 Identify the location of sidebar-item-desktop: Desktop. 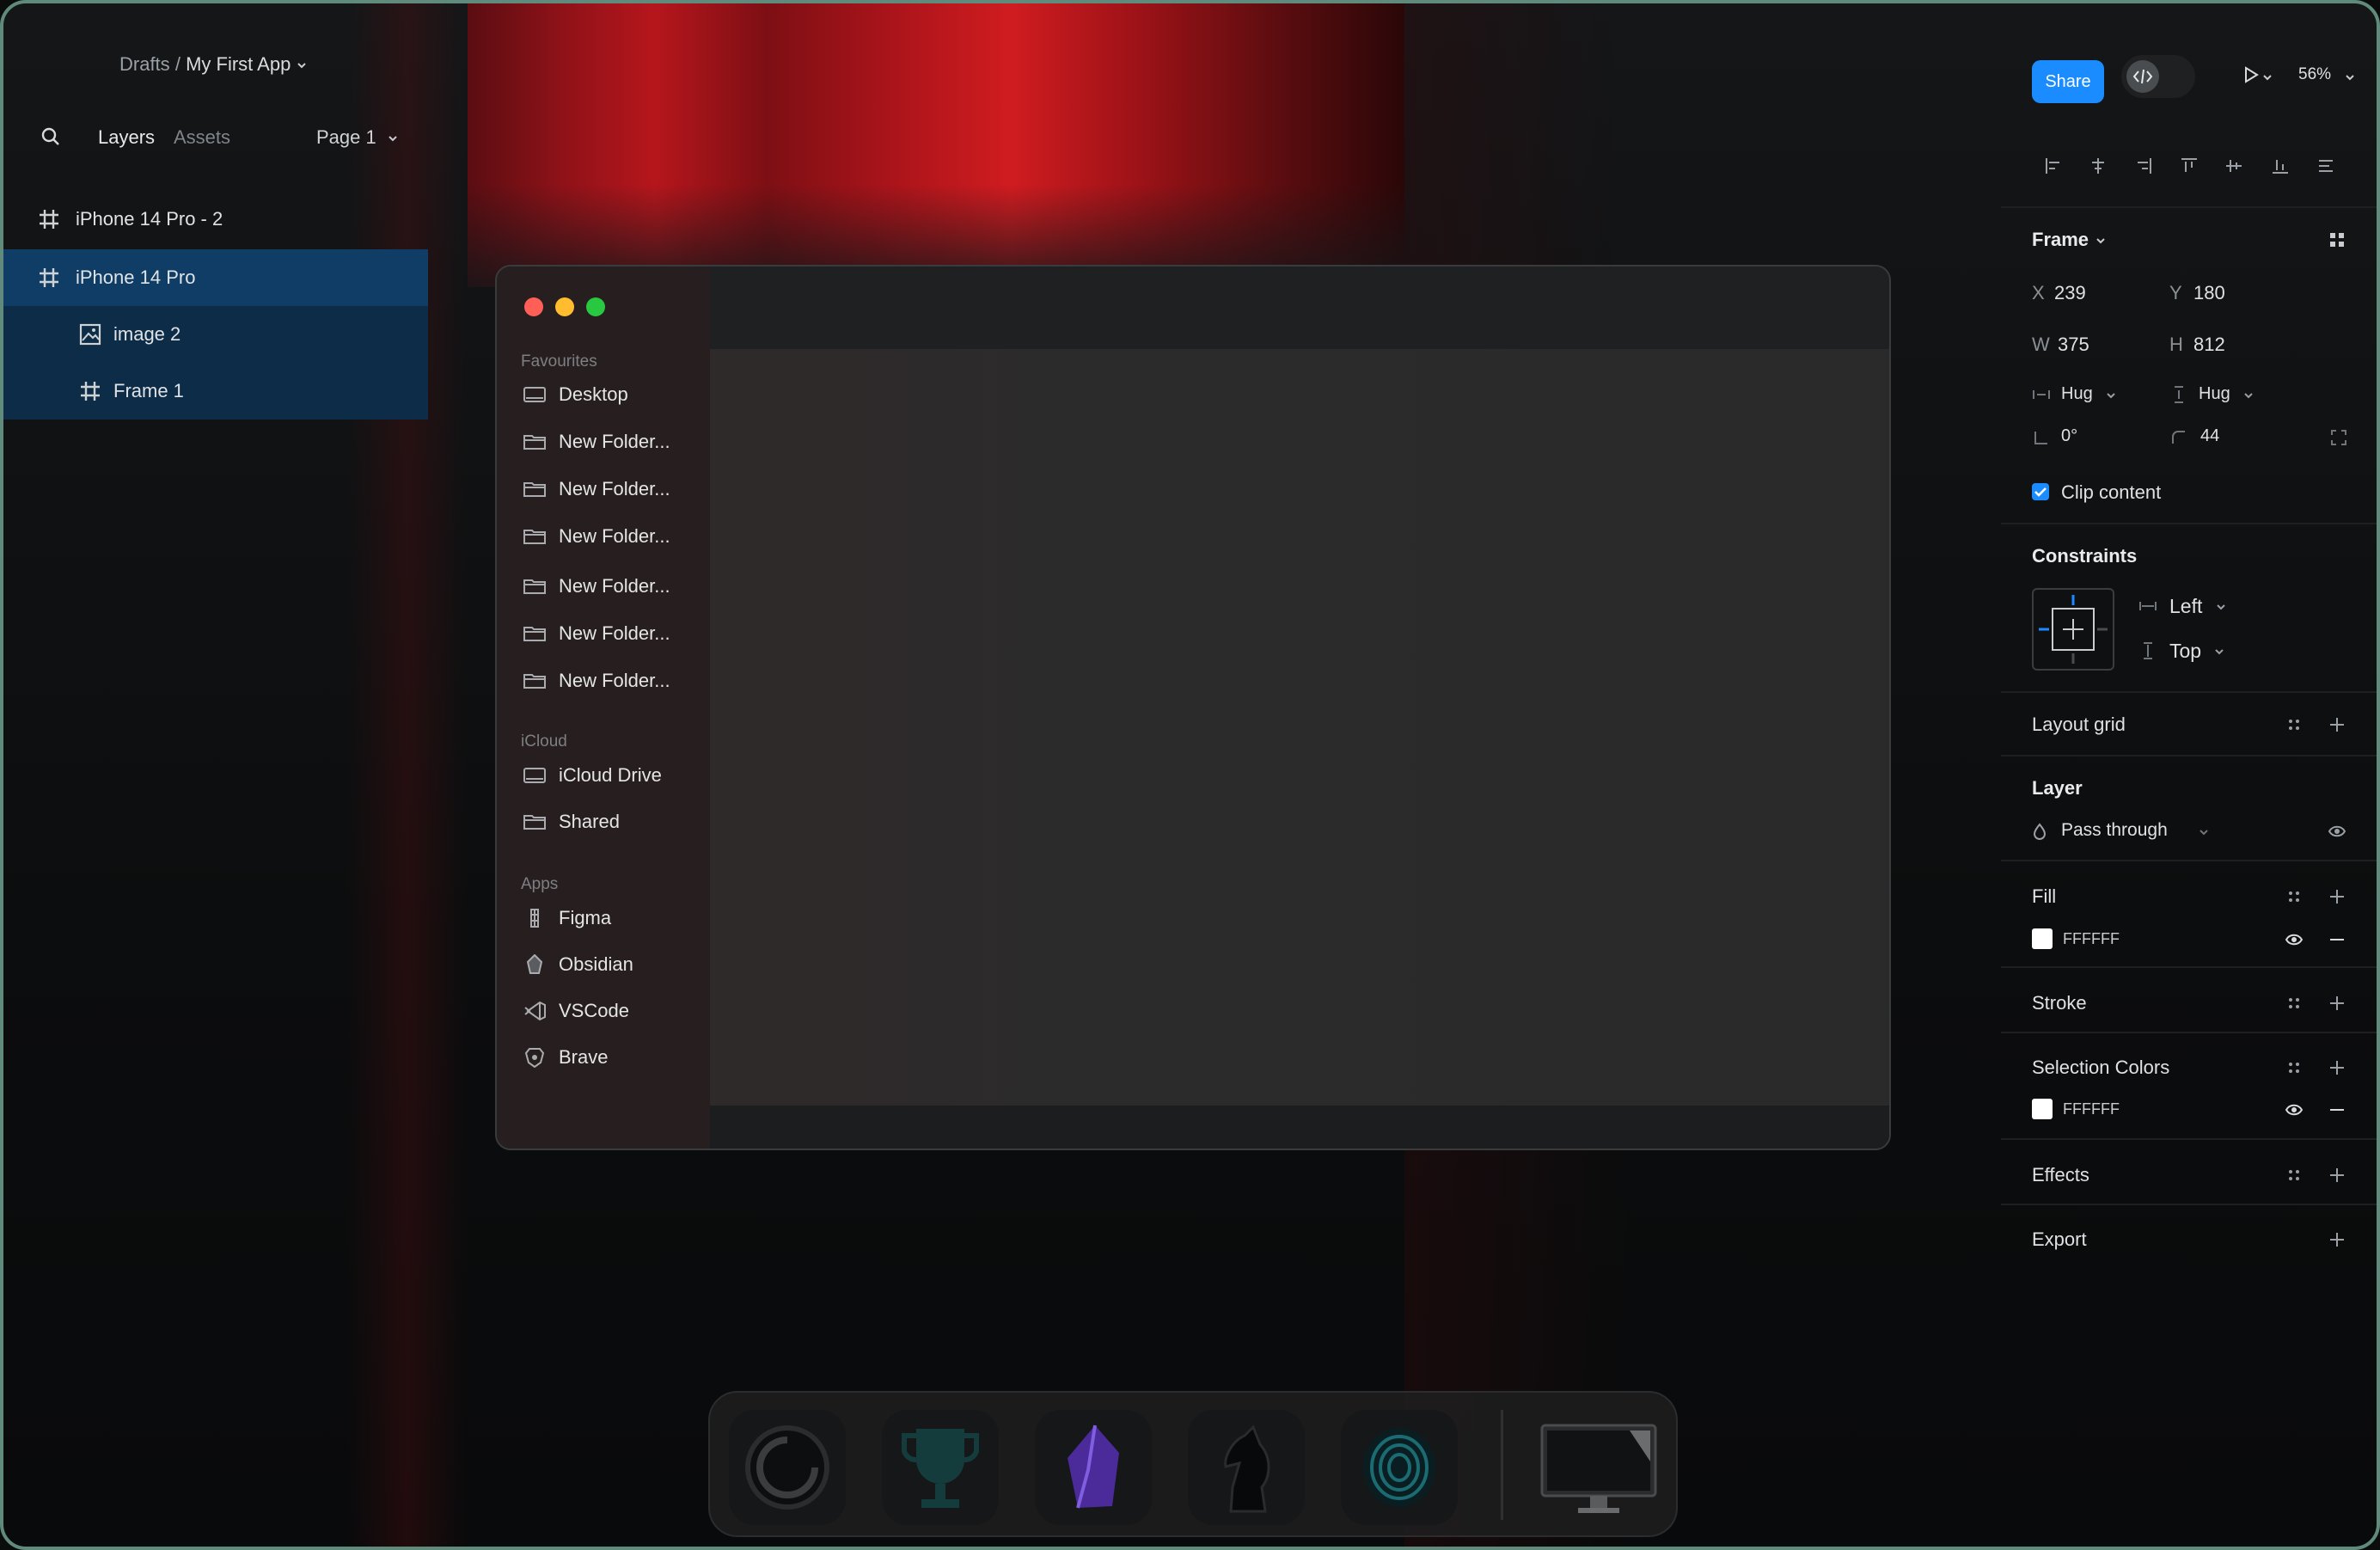
(613, 396).